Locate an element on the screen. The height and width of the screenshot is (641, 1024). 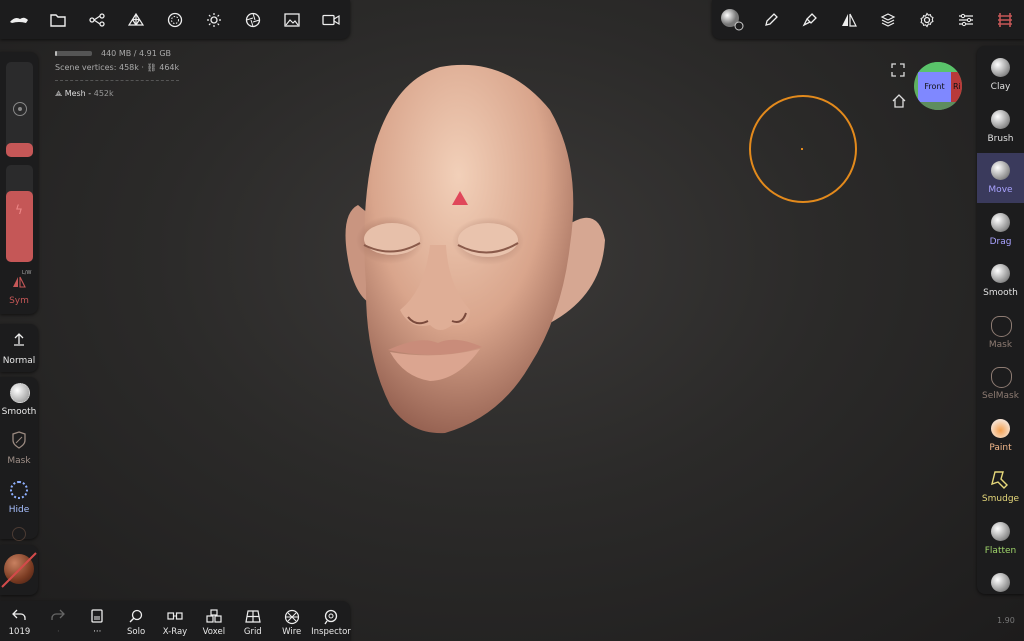
scene-button is located at coordinates (97, 19).